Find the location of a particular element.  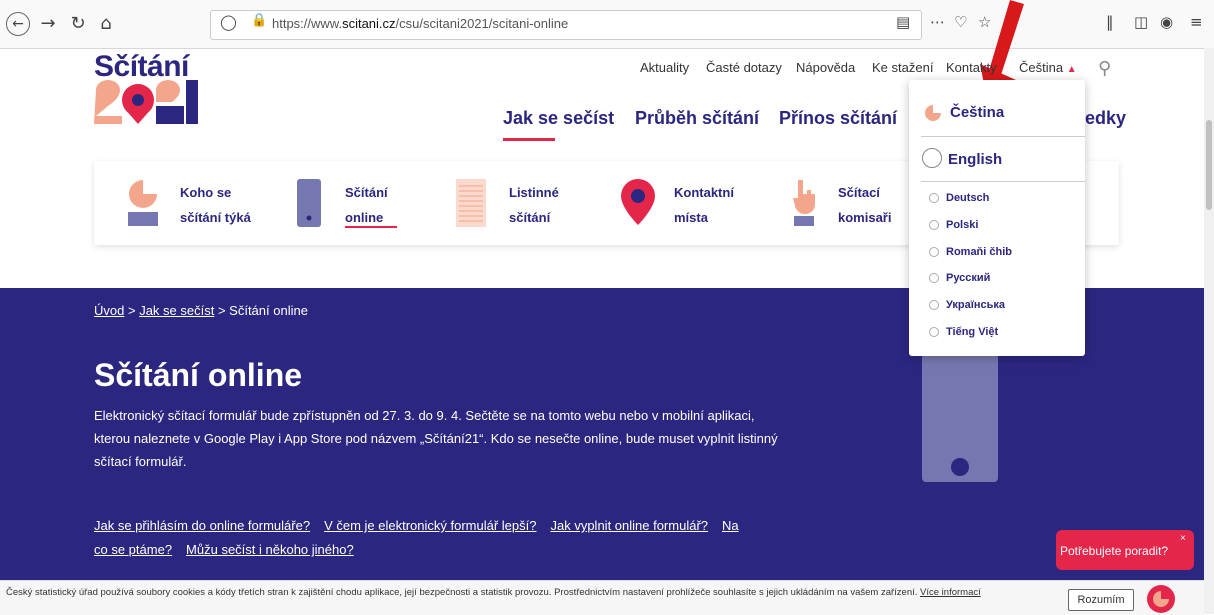

library-icon: ‖ is located at coordinates (1110, 22).